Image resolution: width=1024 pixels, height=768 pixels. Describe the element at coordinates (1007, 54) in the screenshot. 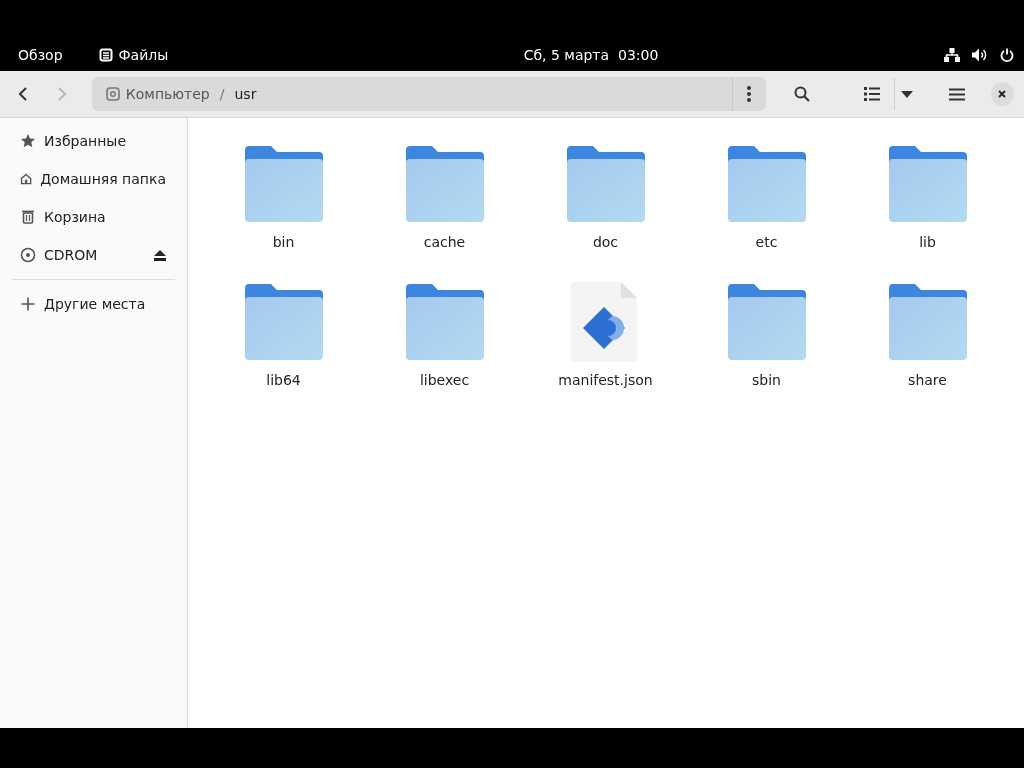

I see `power-icon` at that location.